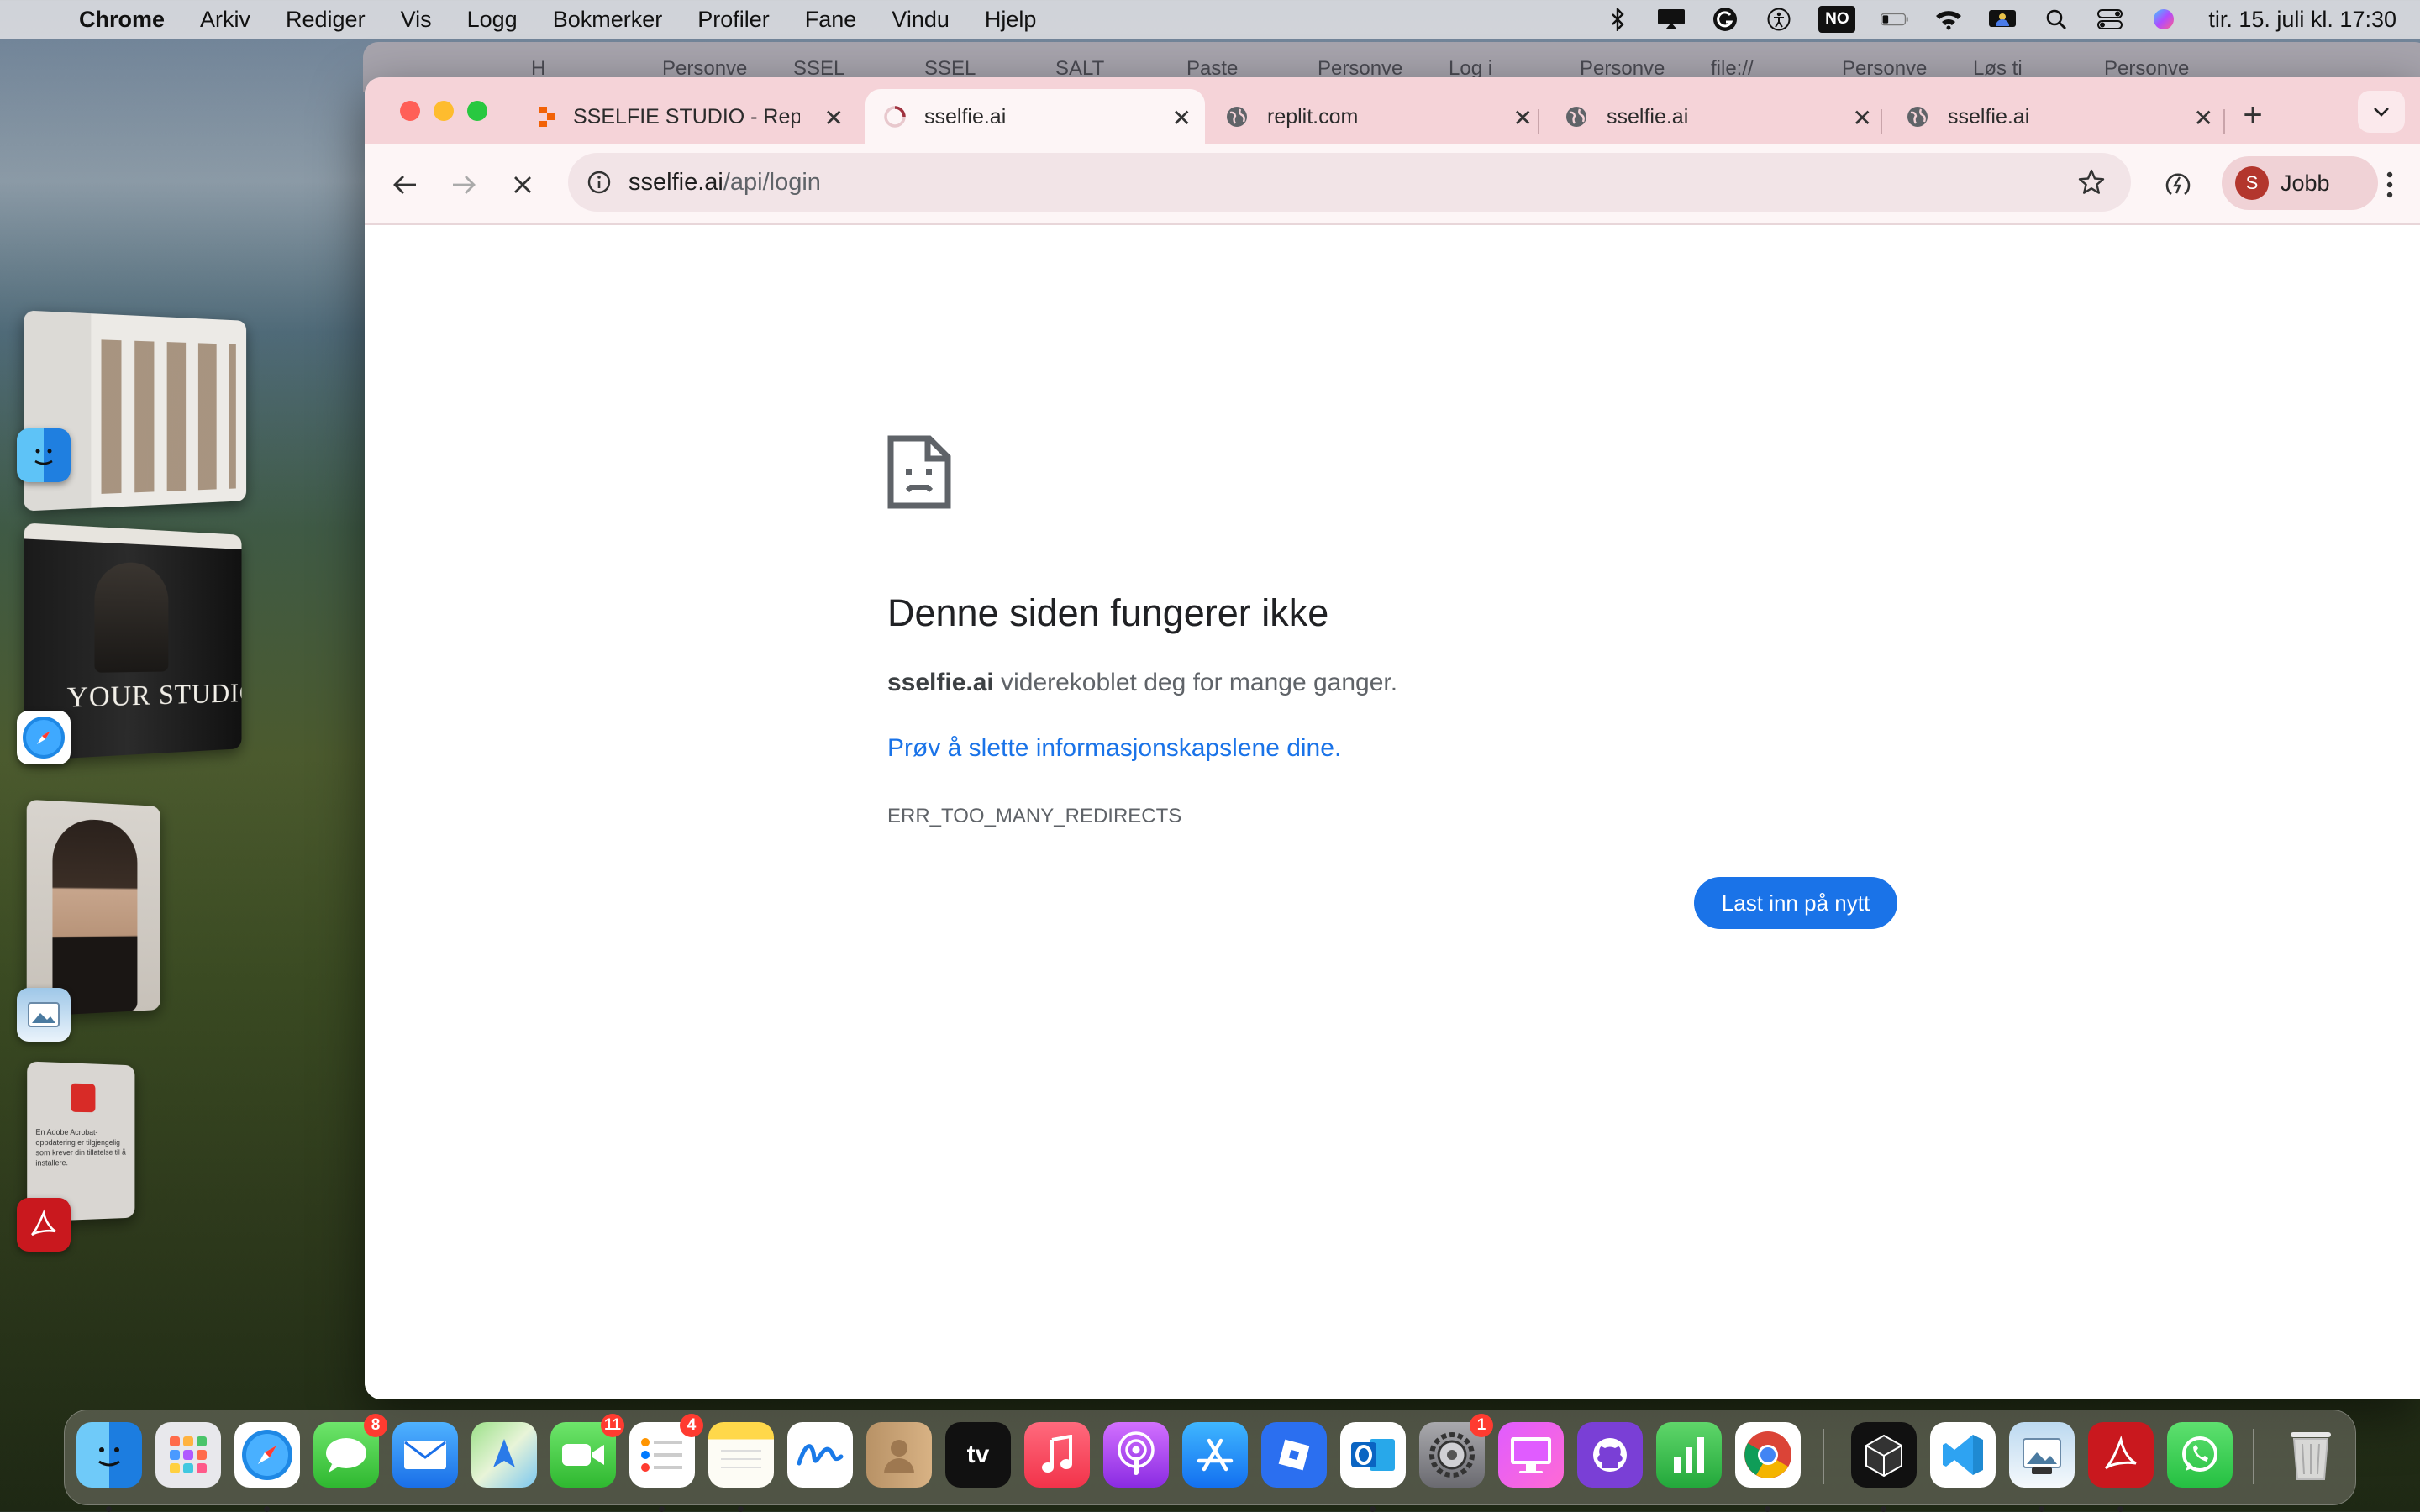 The width and height of the screenshot is (2420, 1512). What do you see at coordinates (1456, 1451) in the screenshot?
I see `dock-system-settings-icon: 1` at bounding box center [1456, 1451].